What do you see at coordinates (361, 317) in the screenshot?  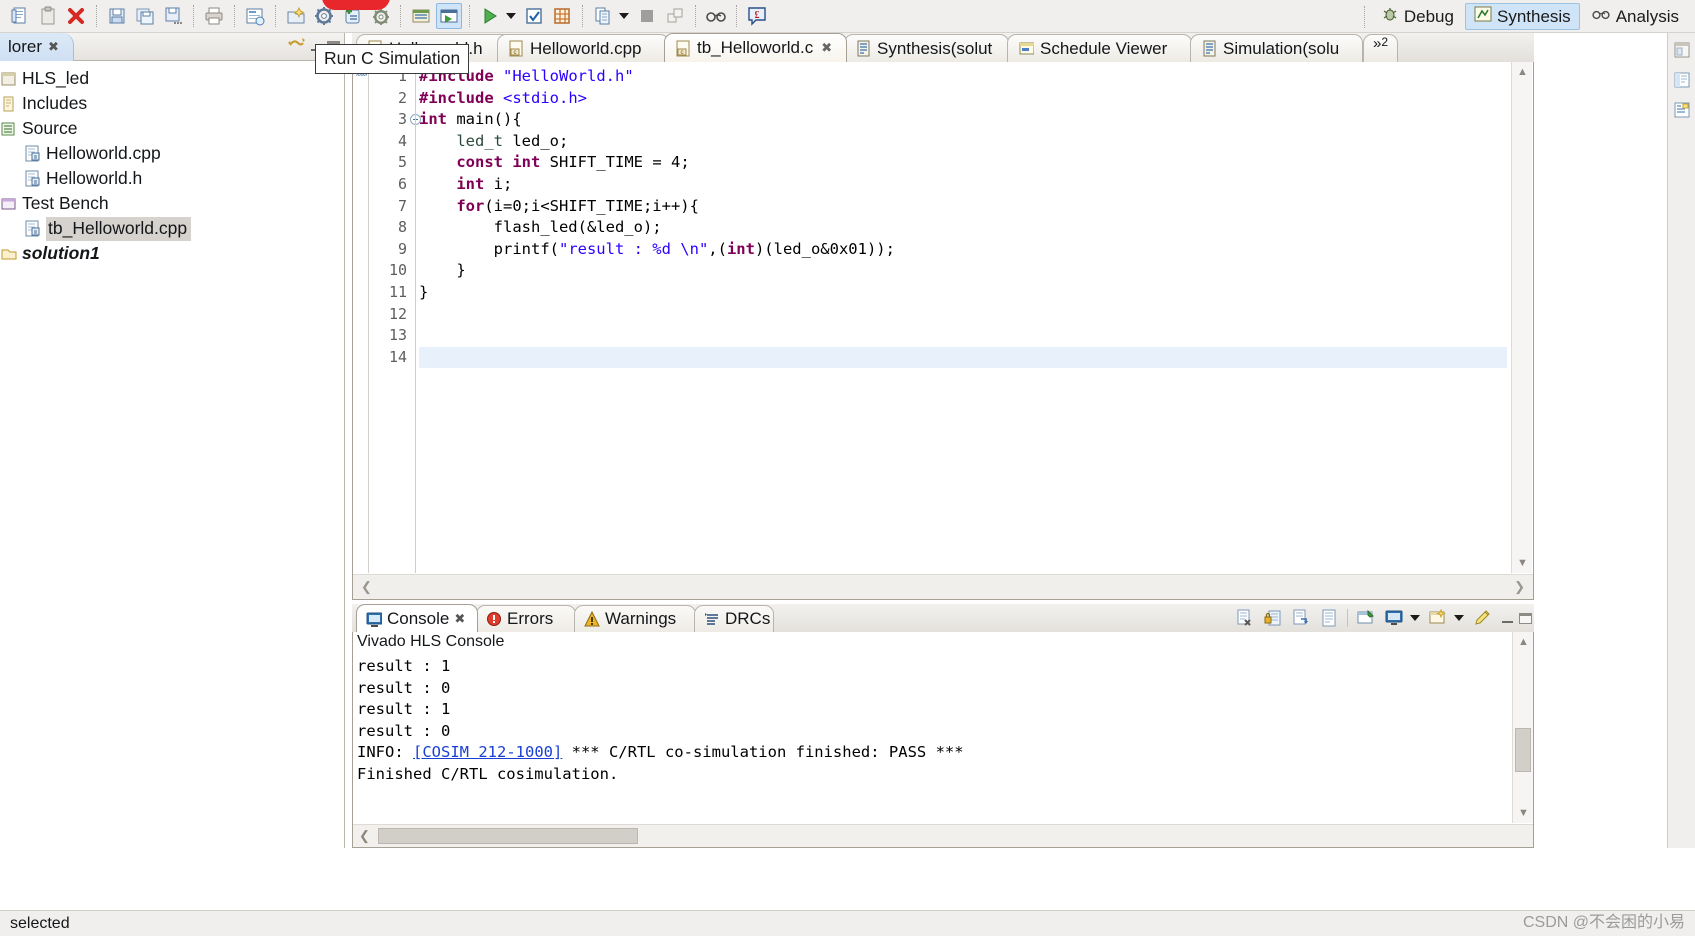 I see `editor-marker-bar` at bounding box center [361, 317].